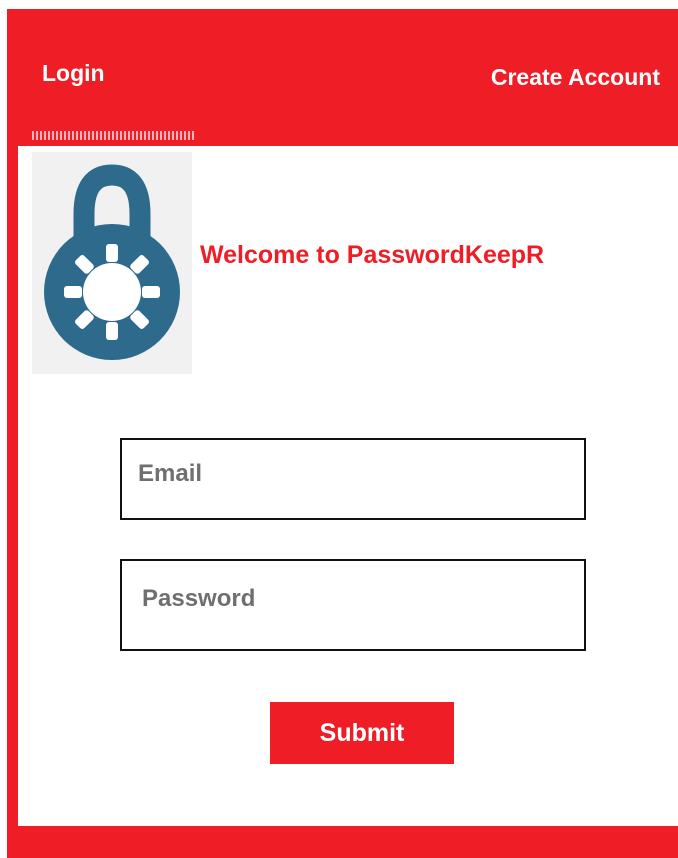 Image resolution: width=678 pixels, height=858 pixels. I want to click on broken-image-strip, so click(113, 135).